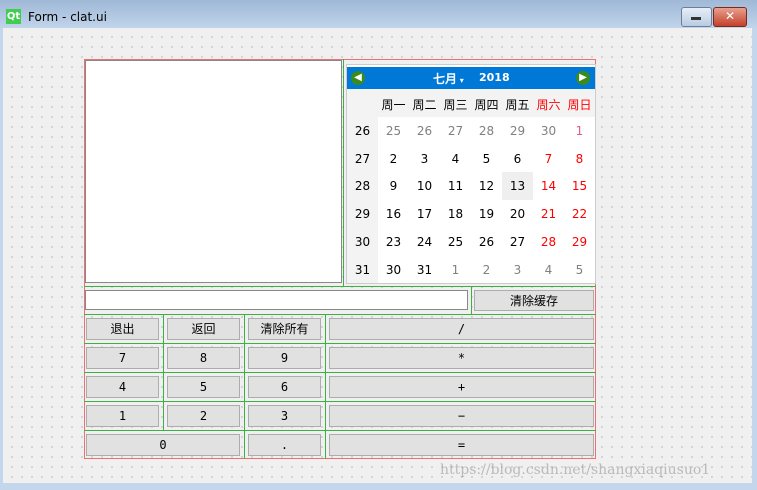 The height and width of the screenshot is (490, 757). Describe the element at coordinates (362, 214) in the screenshot. I see `week-number: 29` at that location.